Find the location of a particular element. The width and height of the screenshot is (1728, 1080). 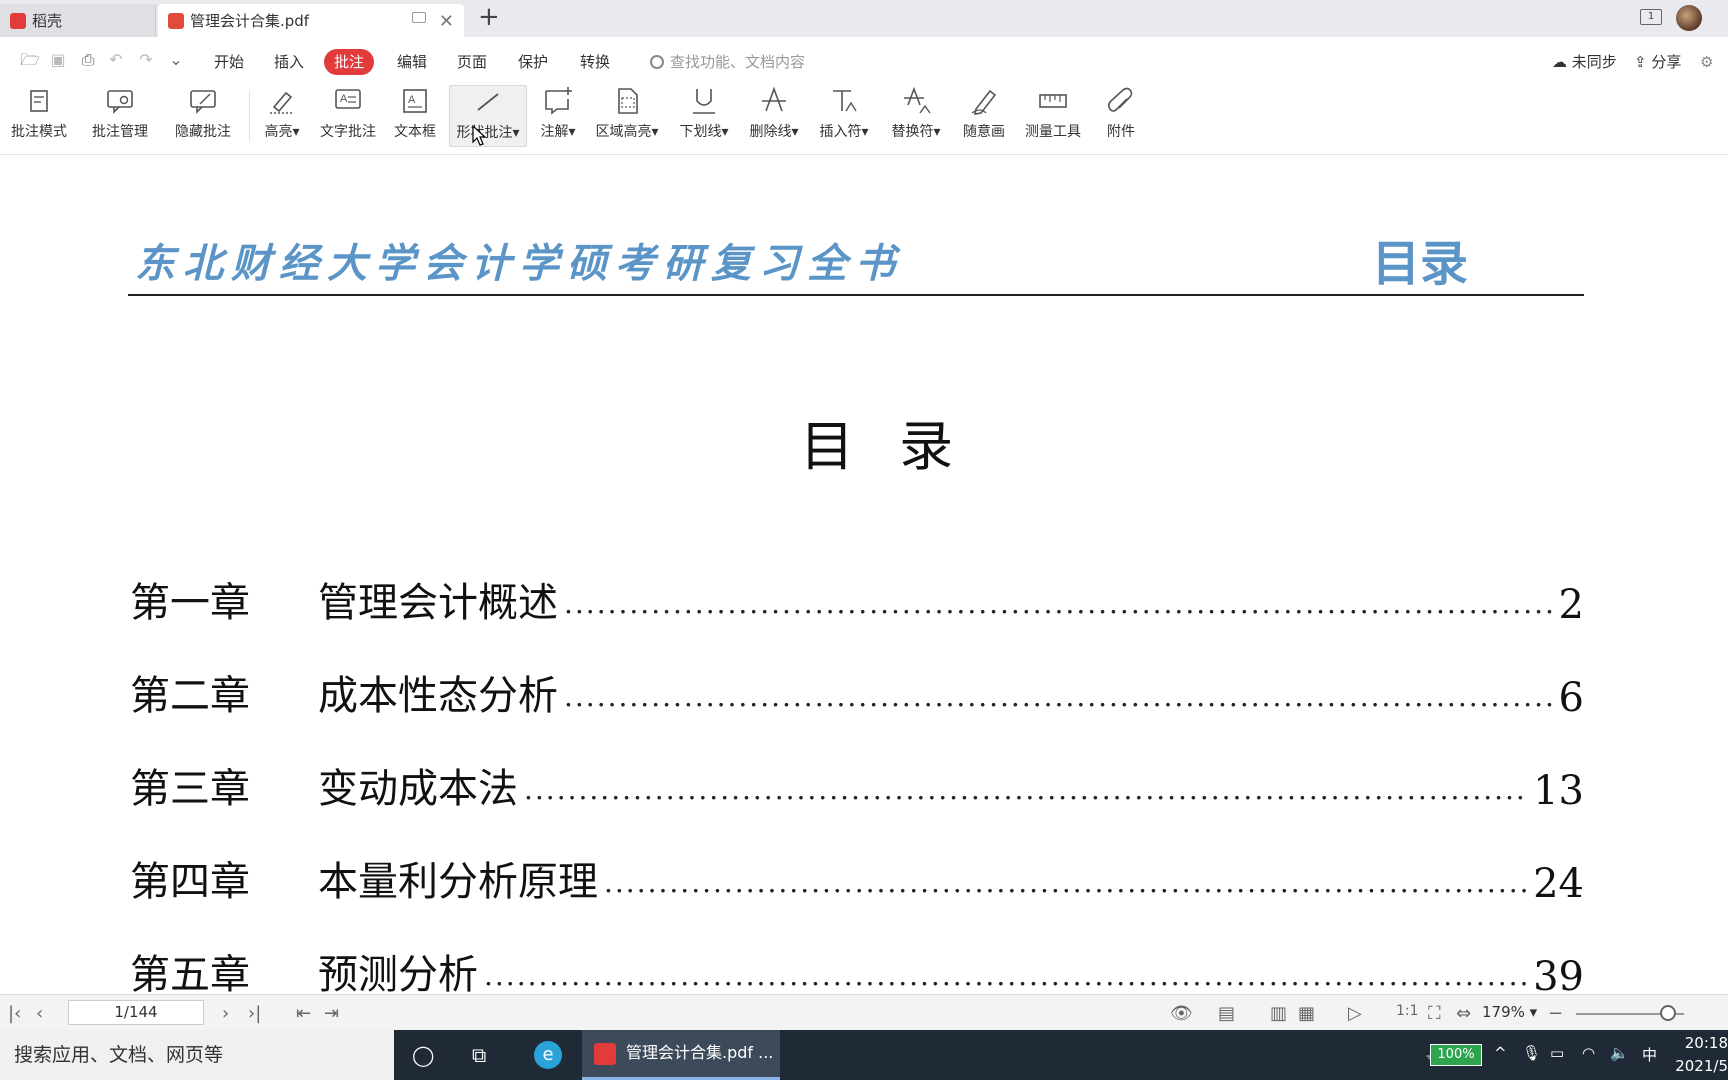

ribbon-label: 附件 is located at coordinates (1121, 132).